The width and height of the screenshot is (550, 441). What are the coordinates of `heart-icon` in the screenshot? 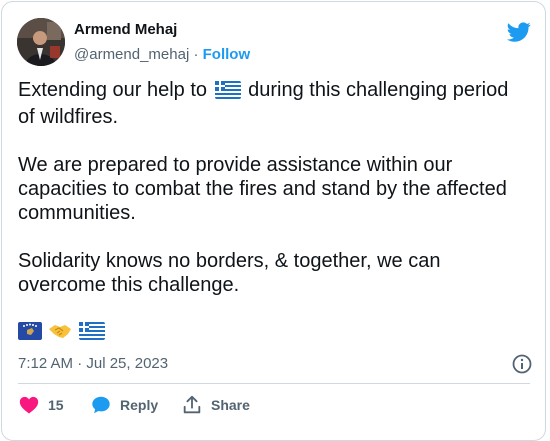 It's located at (29, 405).